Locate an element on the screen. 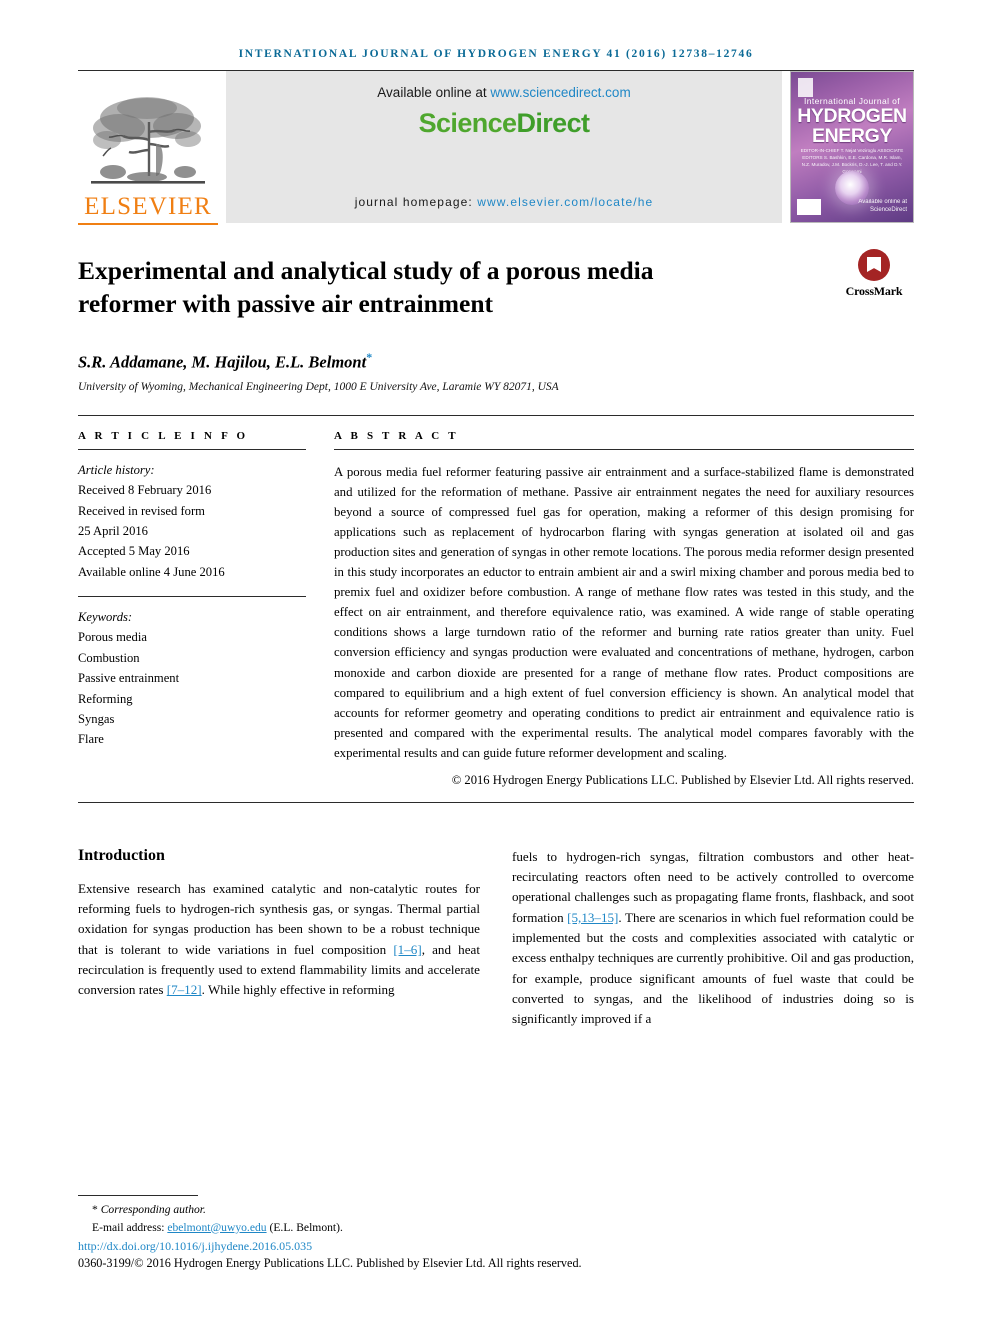 The image size is (992, 1323). cover-elsevier-mark-icon is located at coordinates (805, 87).